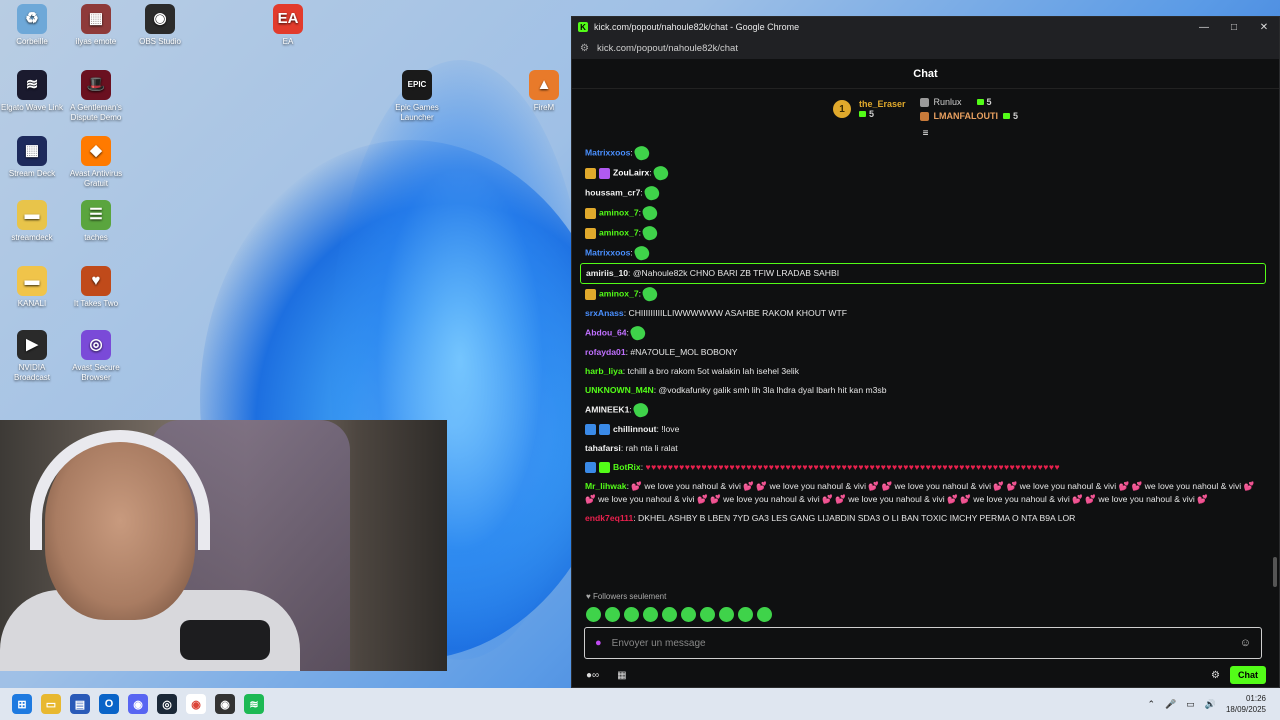 Image resolution: width=1280 pixels, height=720 pixels. Describe the element at coordinates (606, 486) in the screenshot. I see `chat-username: Mr_lihwak` at that location.